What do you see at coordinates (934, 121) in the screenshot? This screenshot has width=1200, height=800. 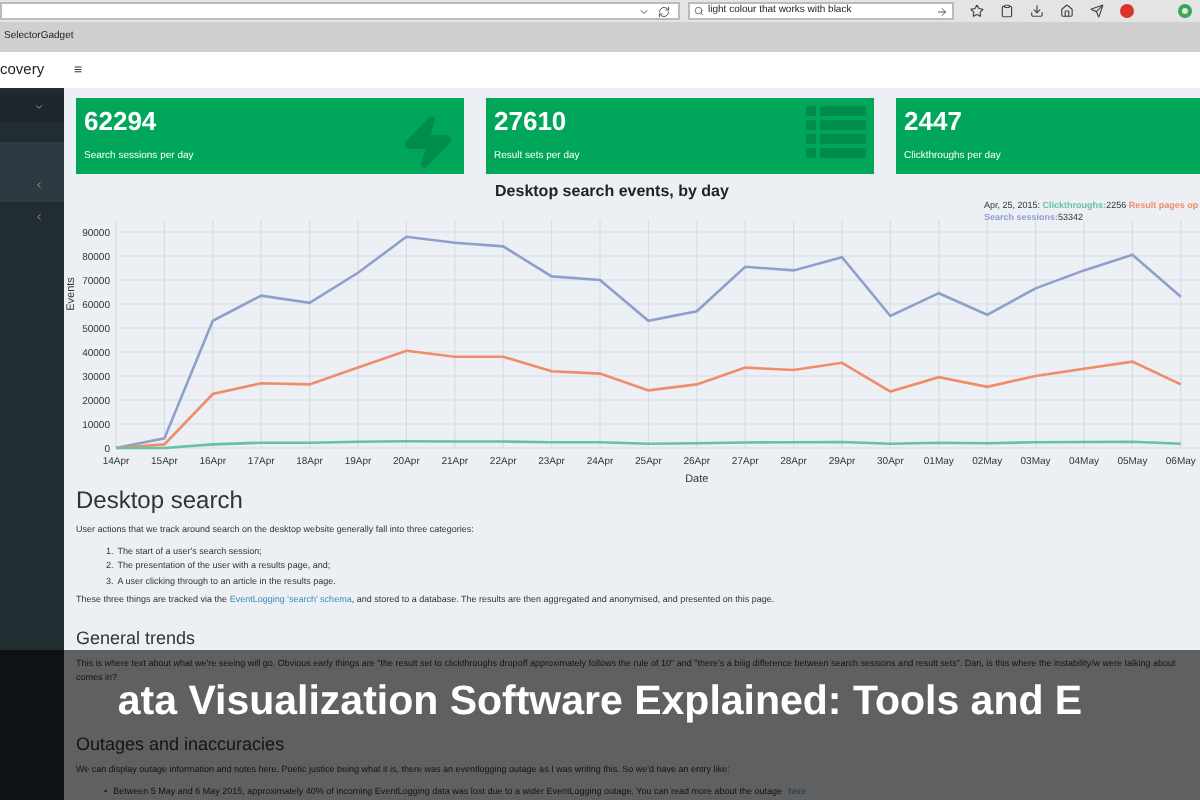 I see `stat-value: 2447` at bounding box center [934, 121].